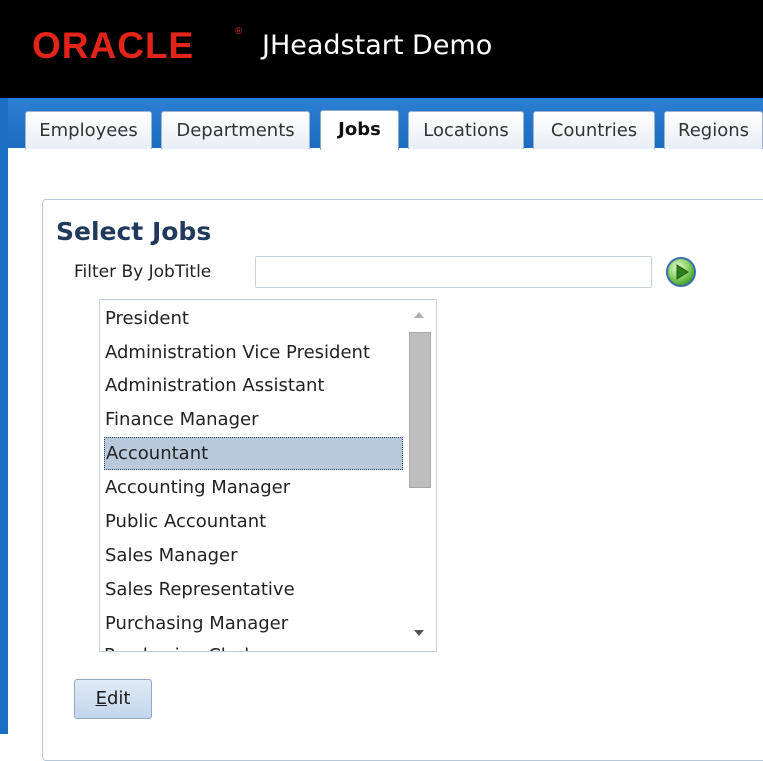  I want to click on scroll-down-icon, so click(419, 633).